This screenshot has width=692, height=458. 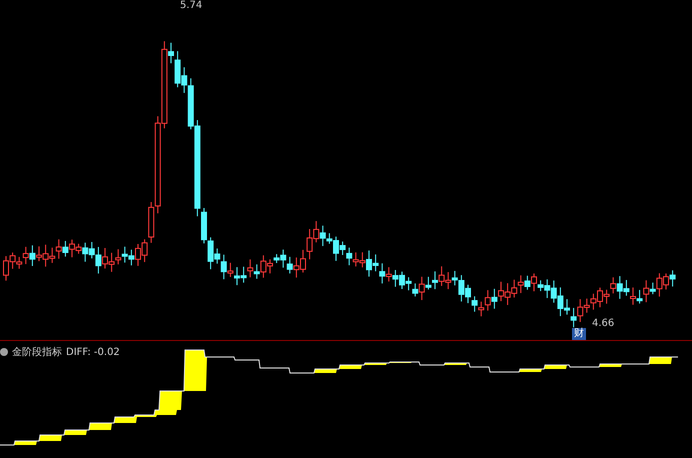 What do you see at coordinates (191, 5) in the screenshot?
I see `high-price-label: 5.74` at bounding box center [191, 5].